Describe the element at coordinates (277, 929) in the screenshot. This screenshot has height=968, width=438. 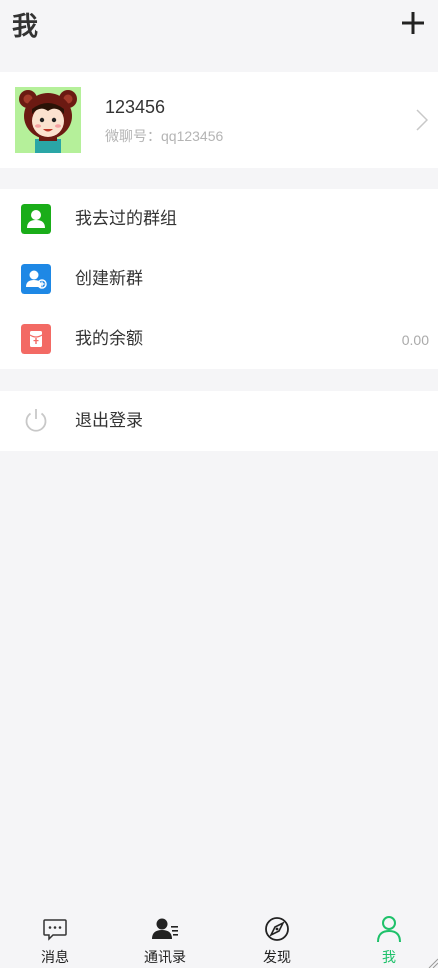
I see `compass-icon` at that location.